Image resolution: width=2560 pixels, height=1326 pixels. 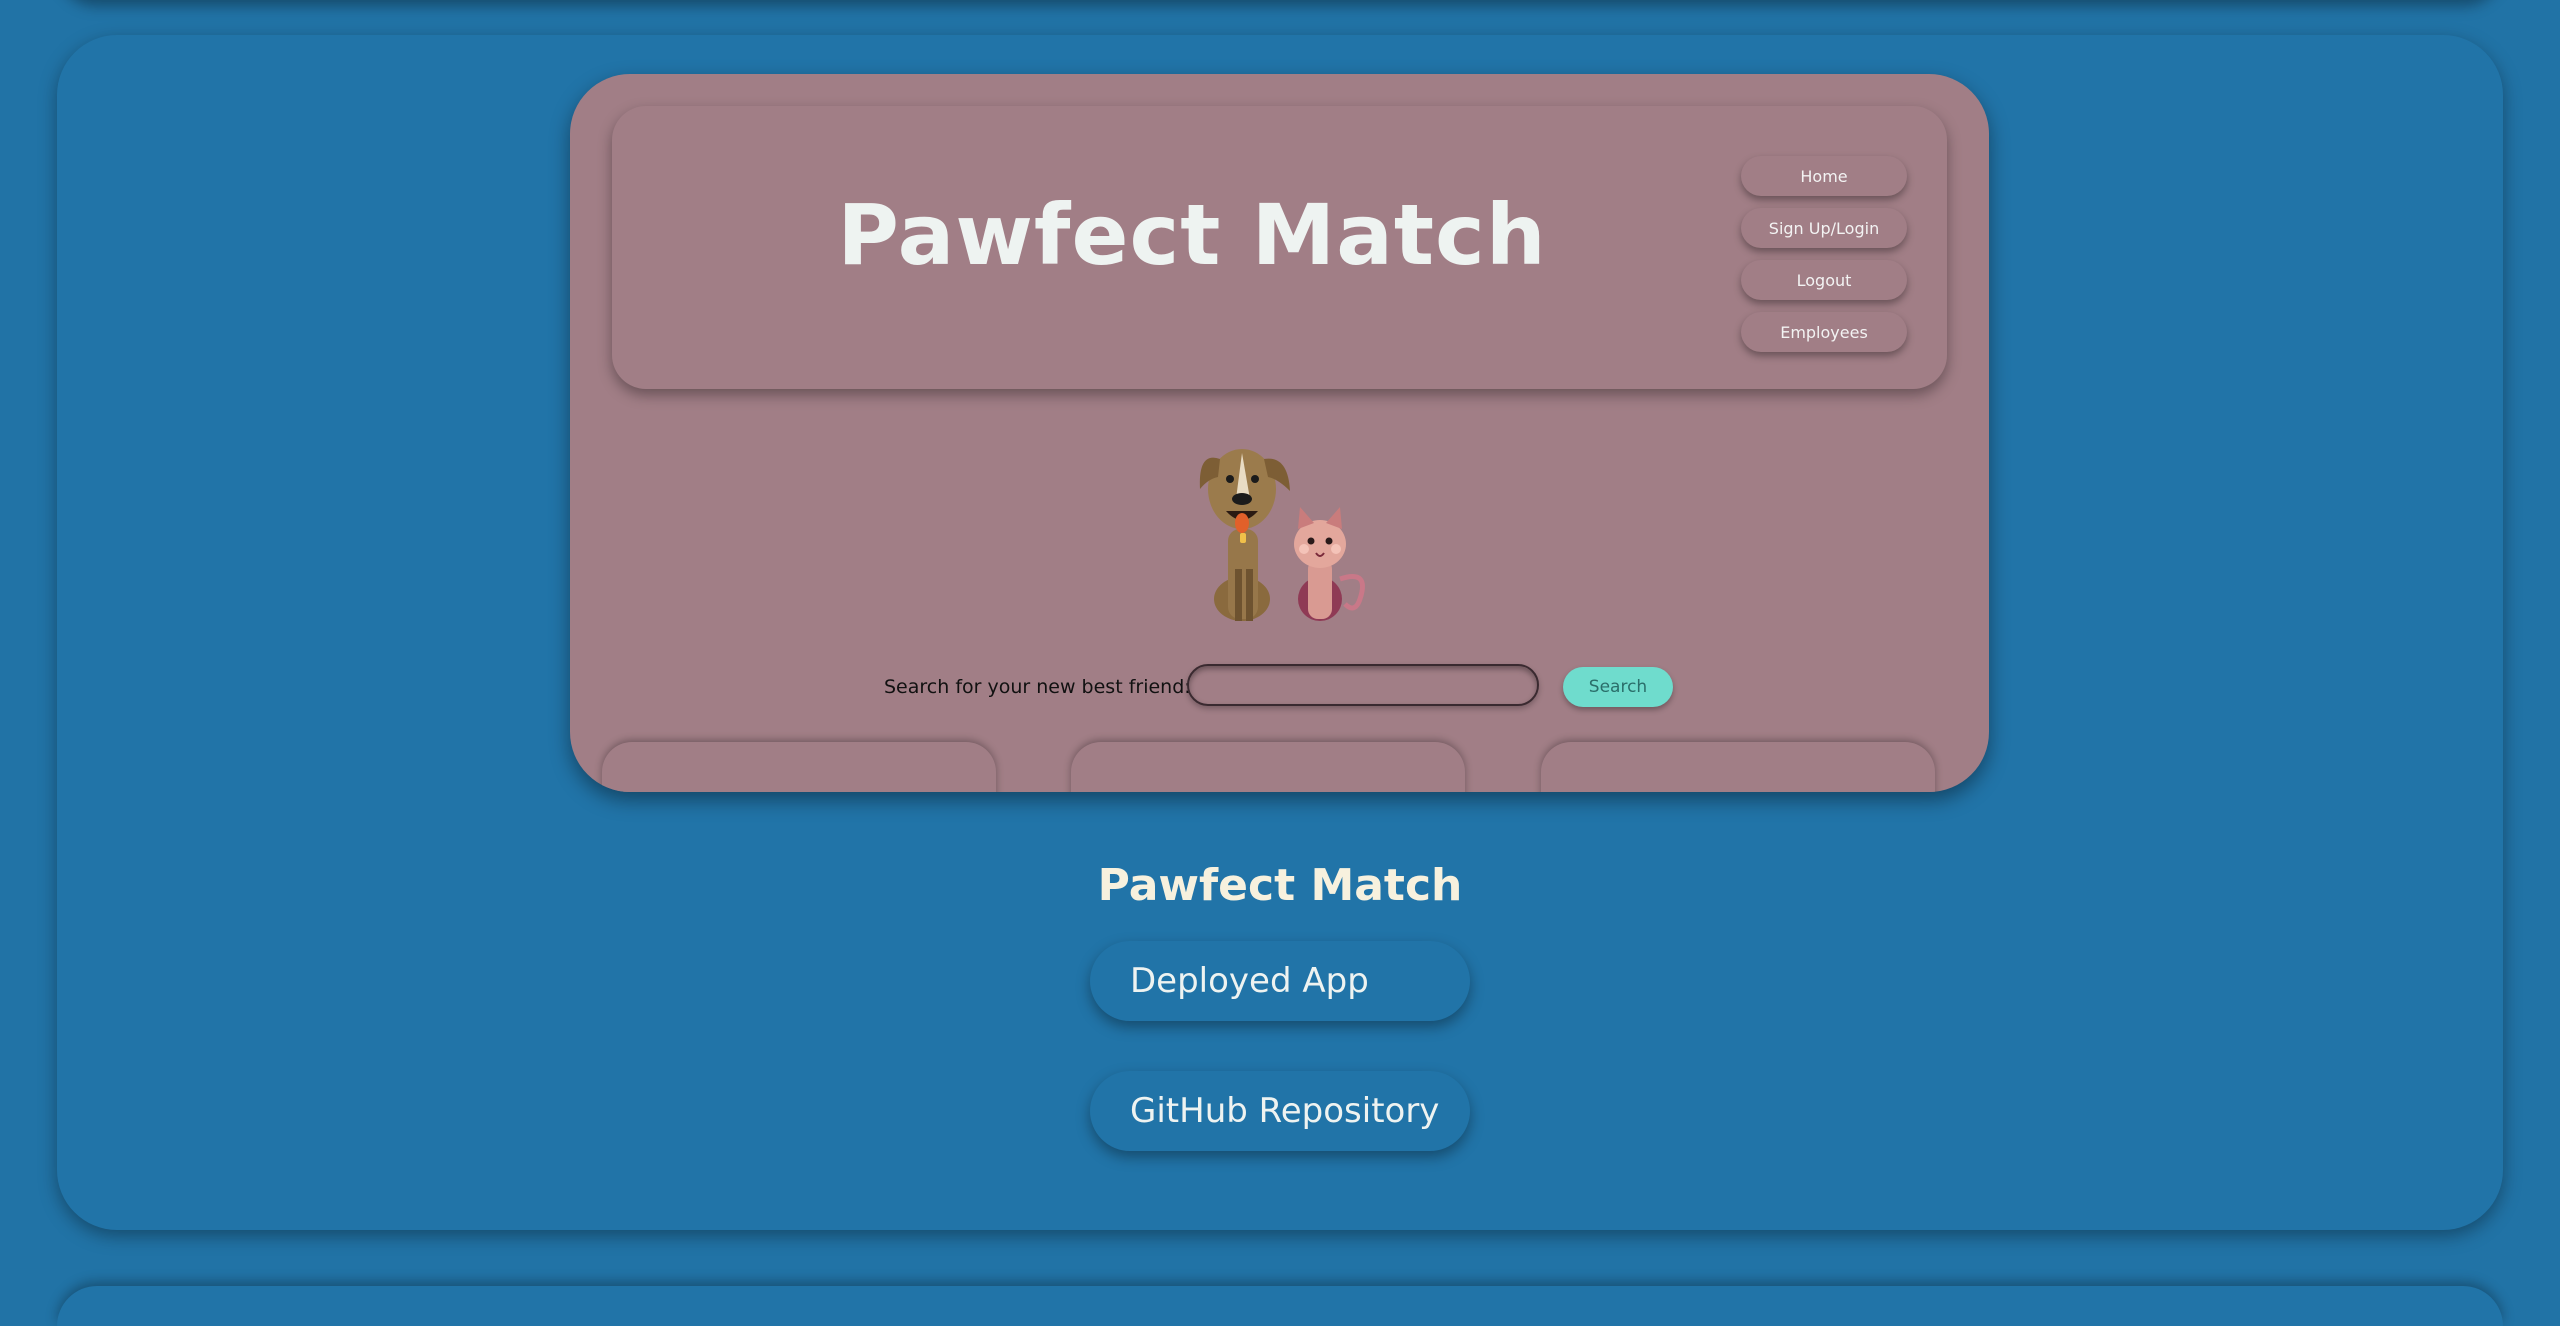 What do you see at coordinates (1824, 332) in the screenshot?
I see `nav-employees-button: Employees` at bounding box center [1824, 332].